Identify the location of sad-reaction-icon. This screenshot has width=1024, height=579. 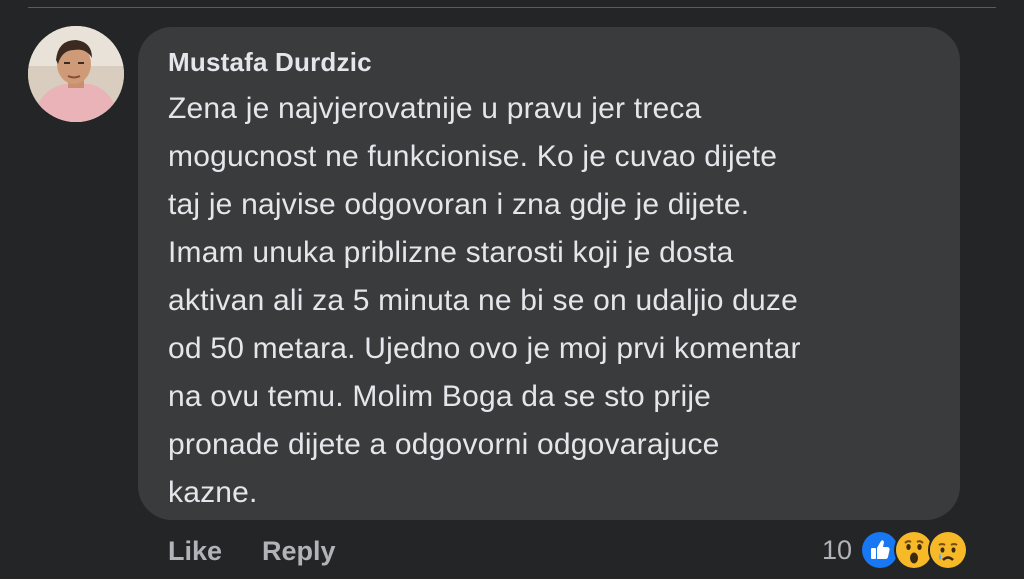
(948, 550).